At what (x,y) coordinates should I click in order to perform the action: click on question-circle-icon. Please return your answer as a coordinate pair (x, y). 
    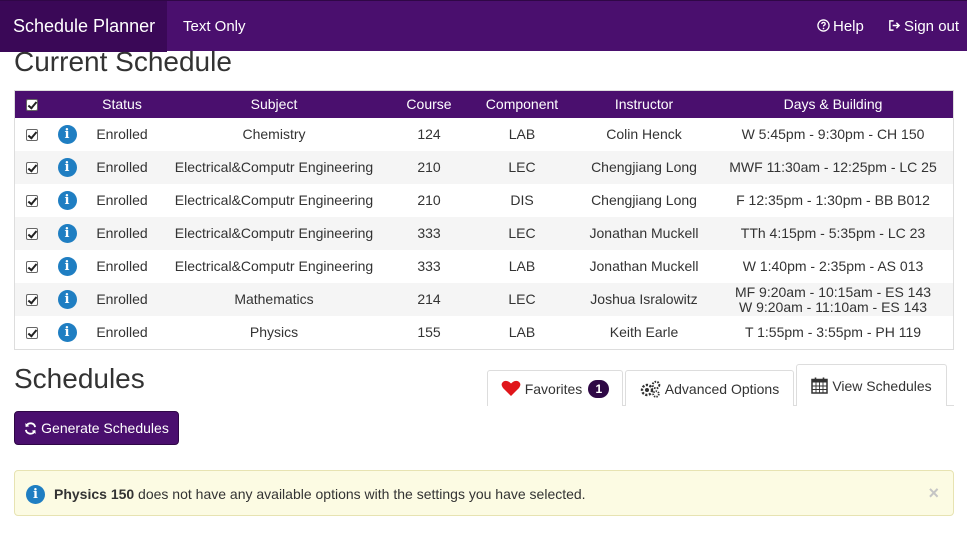
    Looking at the image, I should click on (823, 25).